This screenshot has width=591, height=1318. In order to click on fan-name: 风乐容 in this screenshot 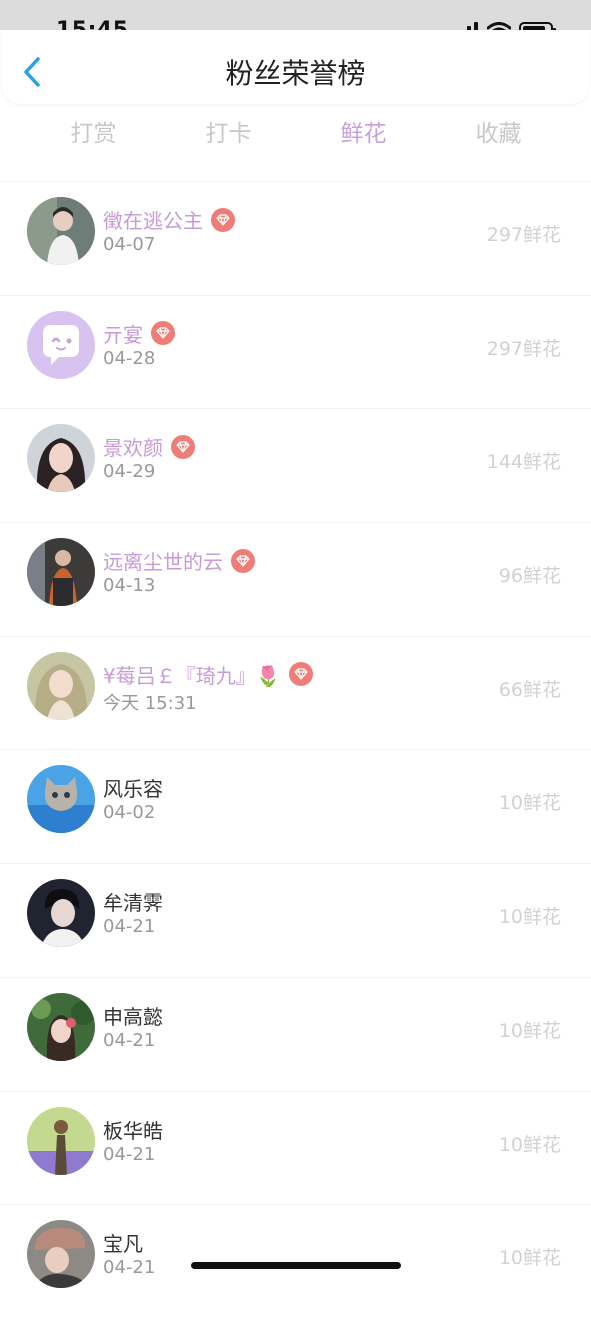, I will do `click(133, 789)`.